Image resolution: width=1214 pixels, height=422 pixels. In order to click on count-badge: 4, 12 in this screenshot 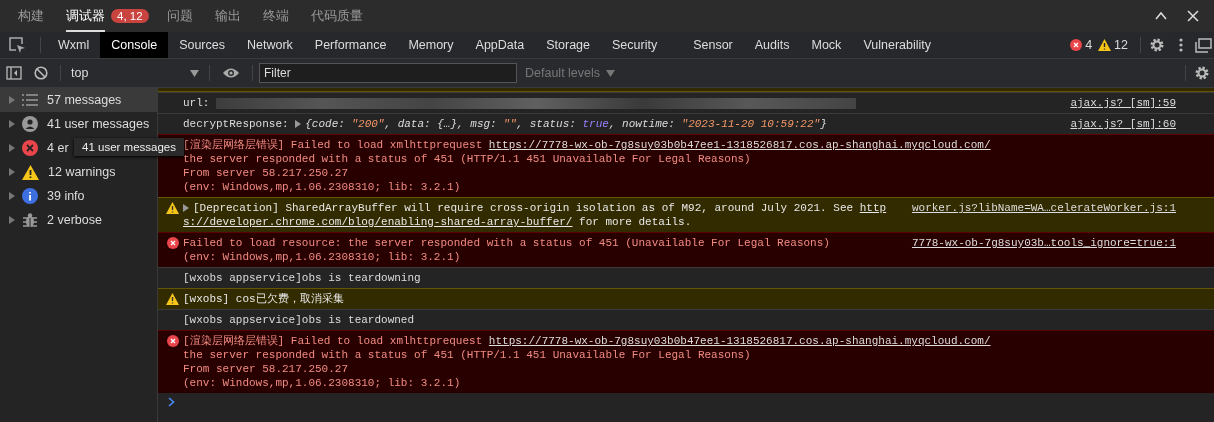, I will do `click(130, 16)`.